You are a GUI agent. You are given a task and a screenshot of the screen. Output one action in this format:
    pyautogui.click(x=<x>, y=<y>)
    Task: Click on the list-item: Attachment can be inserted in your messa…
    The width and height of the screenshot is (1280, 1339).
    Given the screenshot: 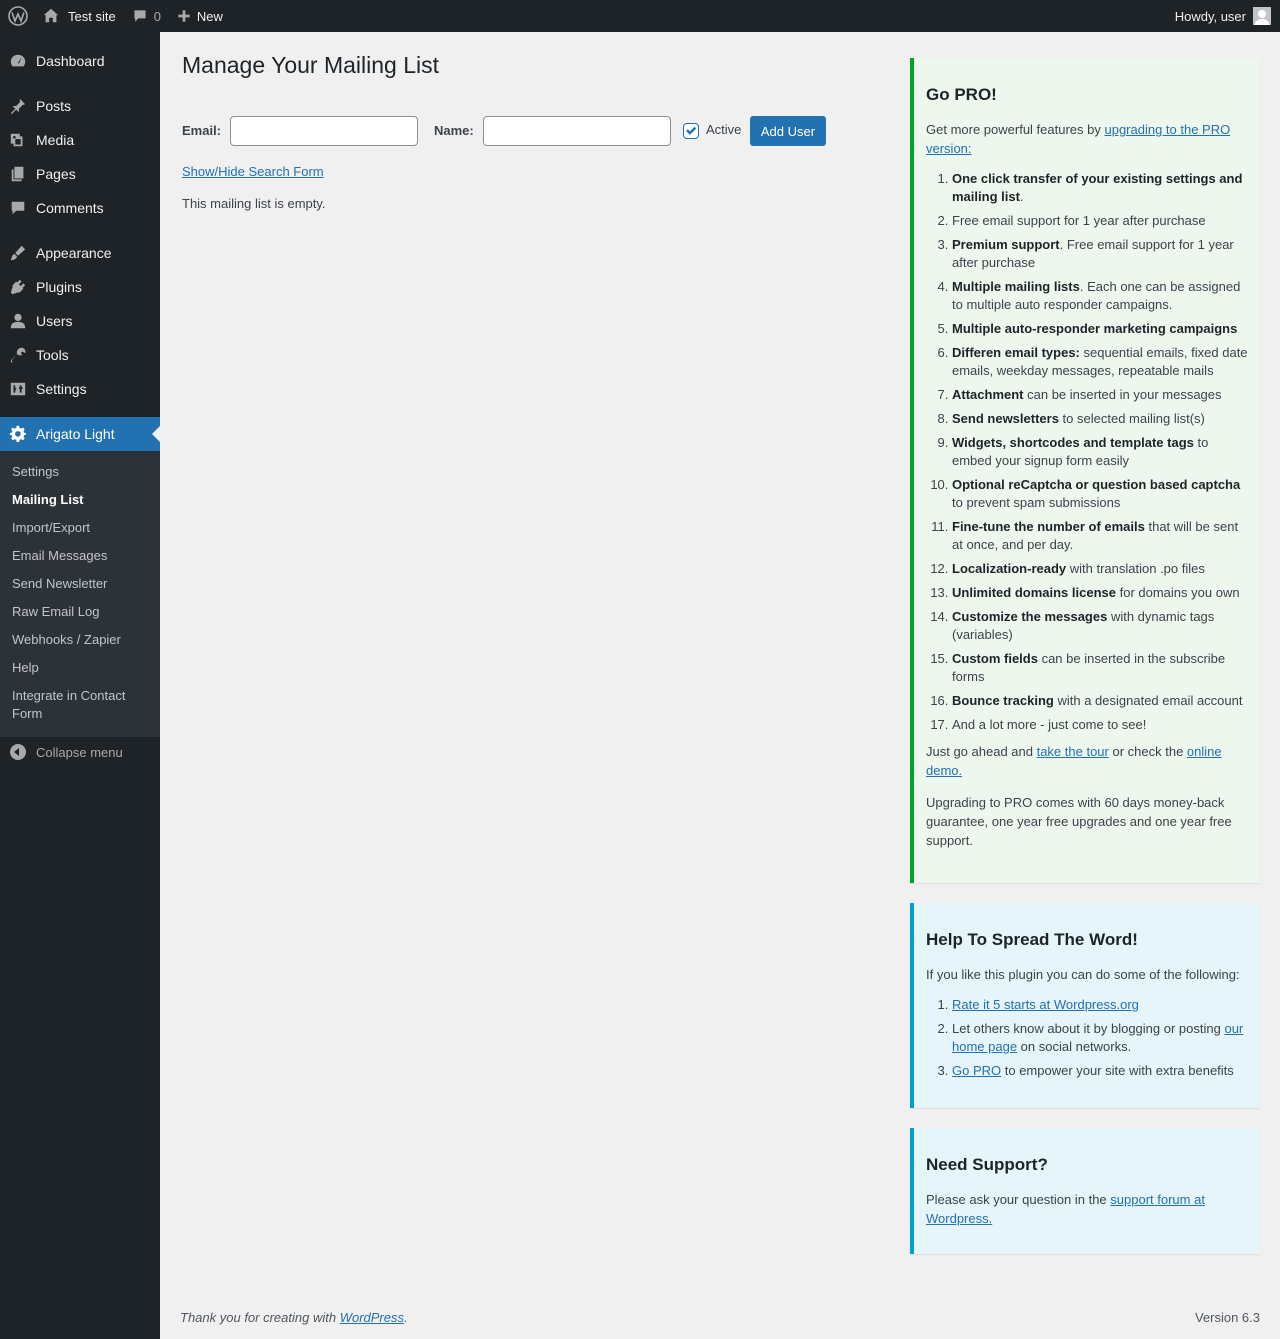 What is the action you would take?
    pyautogui.click(x=1100, y=395)
    